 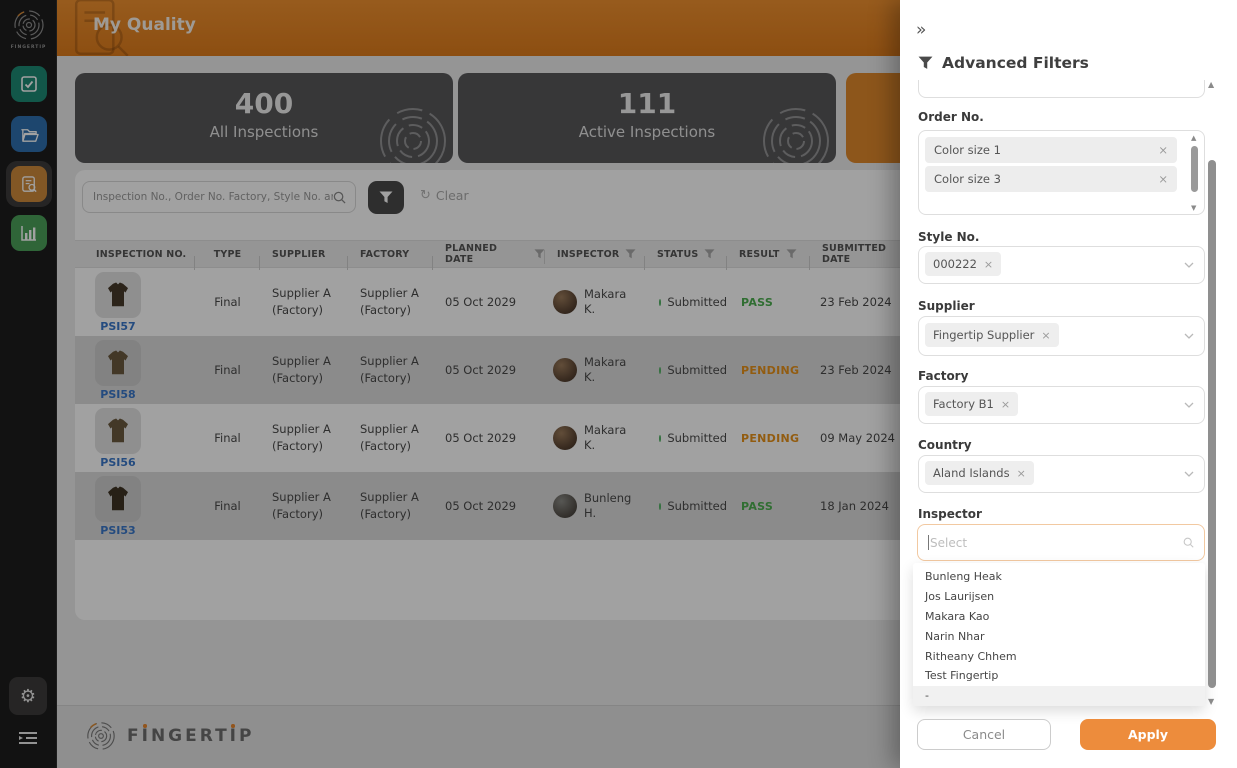 I want to click on inspector-option: Jos Laurijsen, so click(x=1059, y=597).